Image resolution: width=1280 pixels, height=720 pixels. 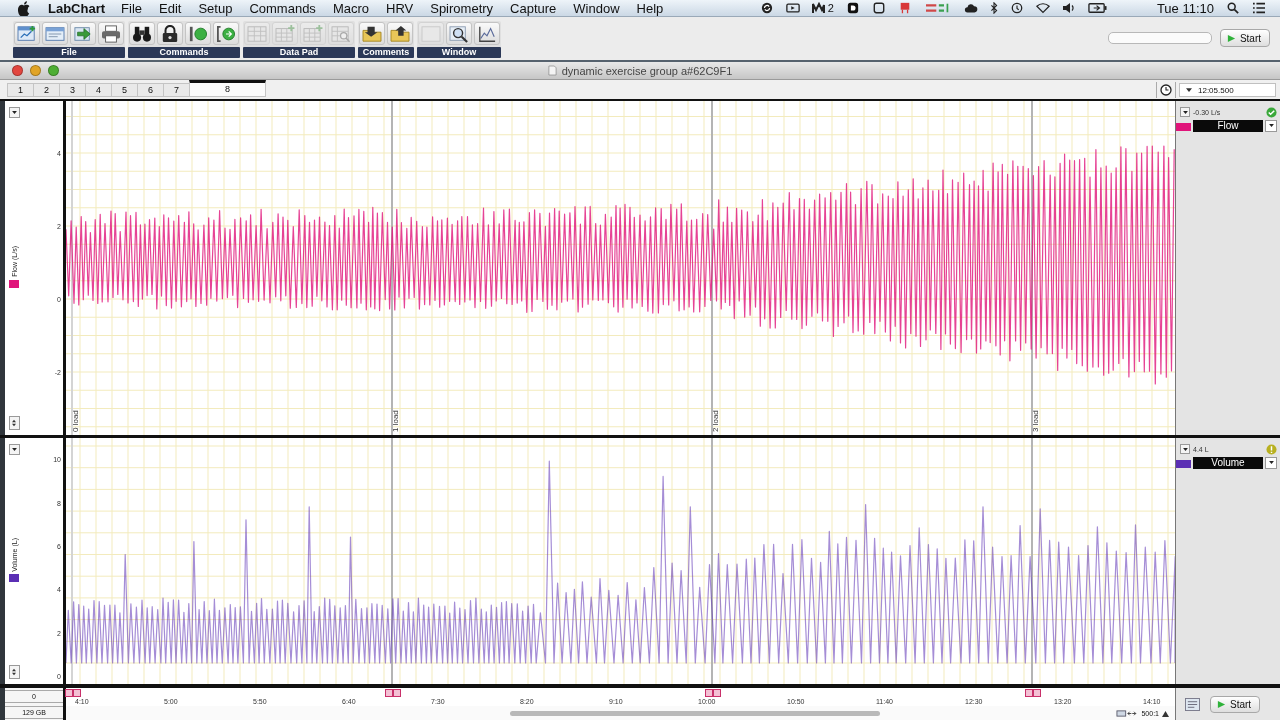 I want to click on speaker-icon, so click(x=1068, y=8).